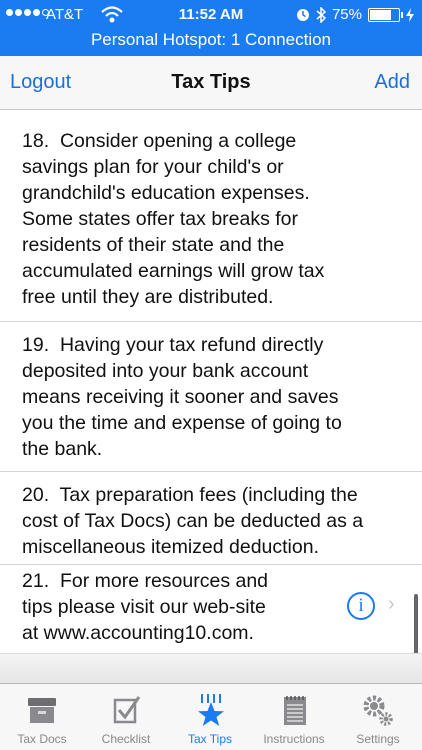 This screenshot has height=750, width=422. Describe the element at coordinates (391, 604) in the screenshot. I see `chevron-right-icon: ›` at that location.